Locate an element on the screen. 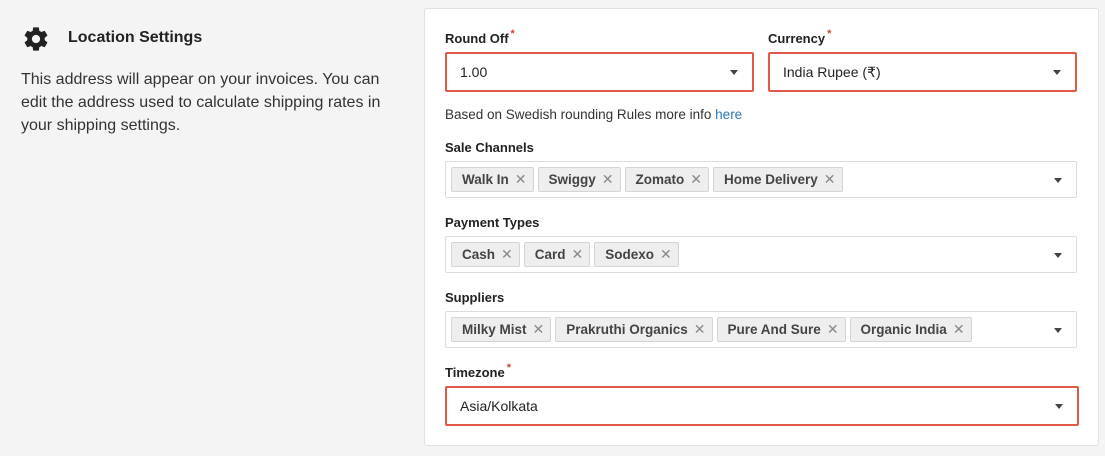 This screenshot has height=456, width=1105. round-off-select: 1.00 is located at coordinates (599, 72).